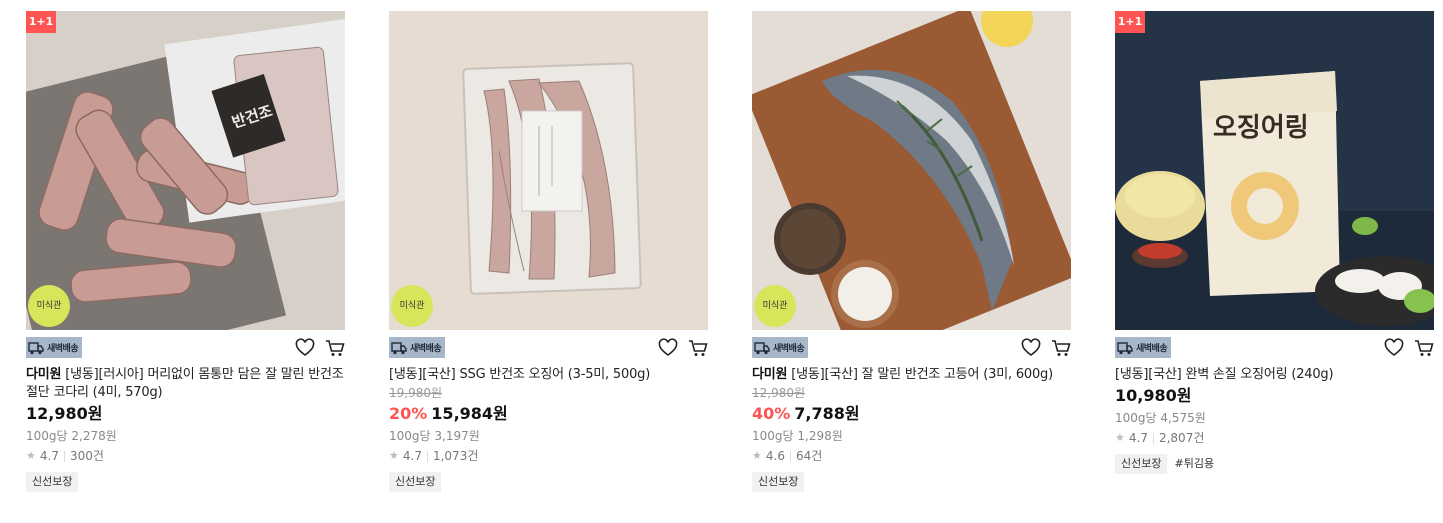 Image resolution: width=1443 pixels, height=523 pixels. What do you see at coordinates (911, 414) in the screenshot?
I see `product-price: 40% 7,788원` at bounding box center [911, 414].